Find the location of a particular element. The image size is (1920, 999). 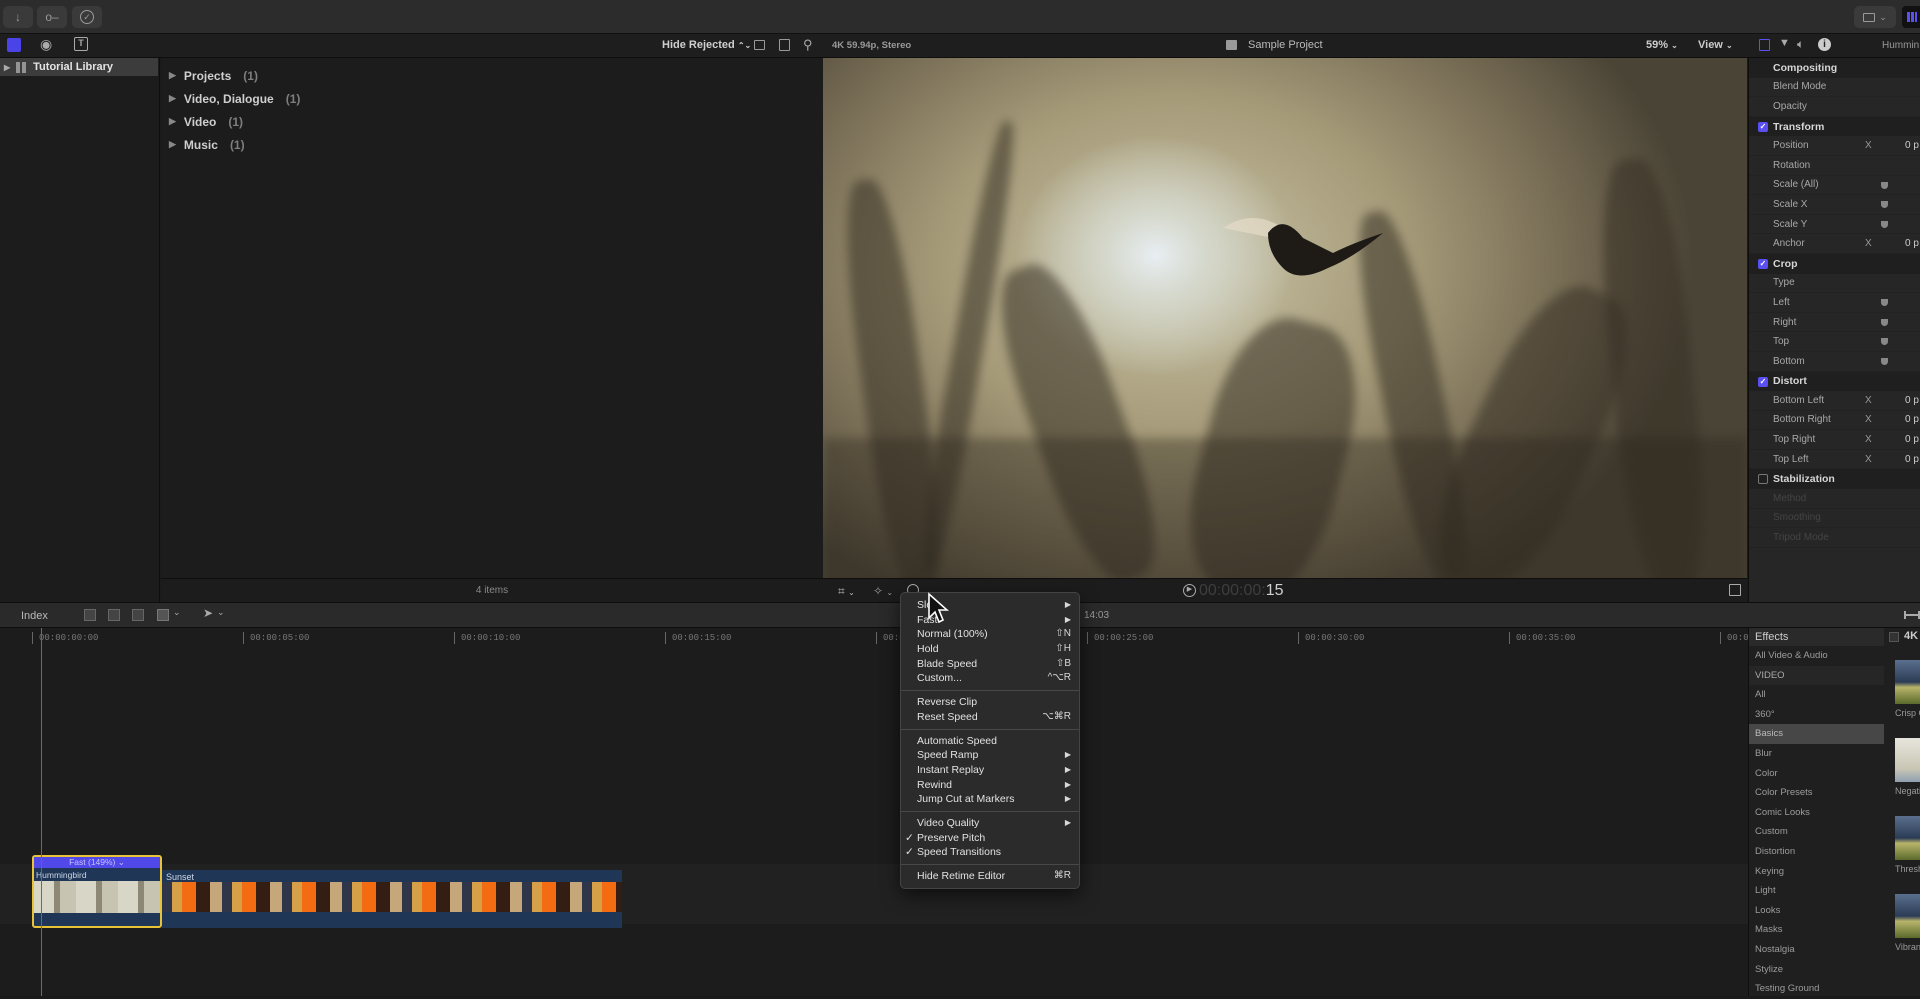

menu-item: Instant Replay ▶ is located at coordinates (990, 770).